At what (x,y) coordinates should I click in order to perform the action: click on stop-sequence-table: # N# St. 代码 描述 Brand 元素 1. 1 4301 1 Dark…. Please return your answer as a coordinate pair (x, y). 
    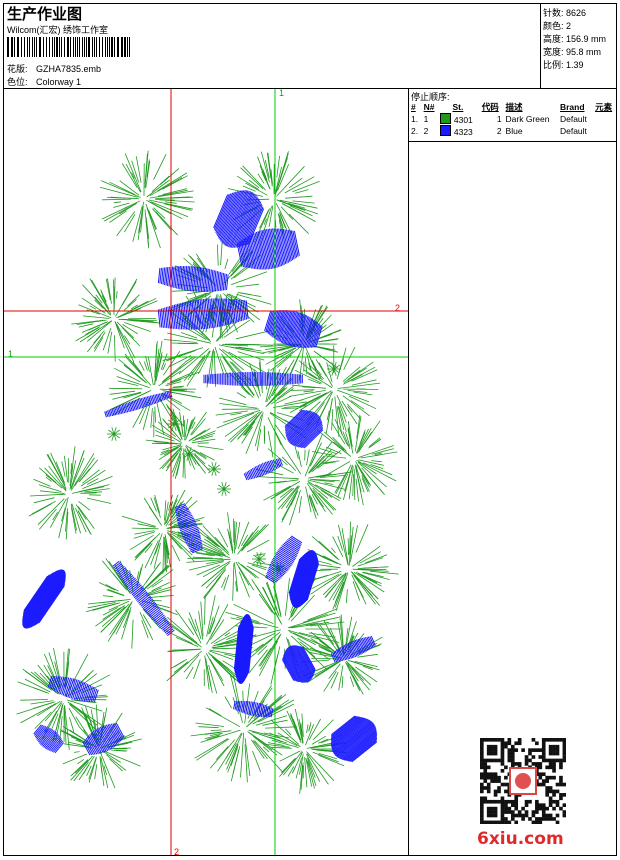
    Looking at the image, I should click on (513, 119).